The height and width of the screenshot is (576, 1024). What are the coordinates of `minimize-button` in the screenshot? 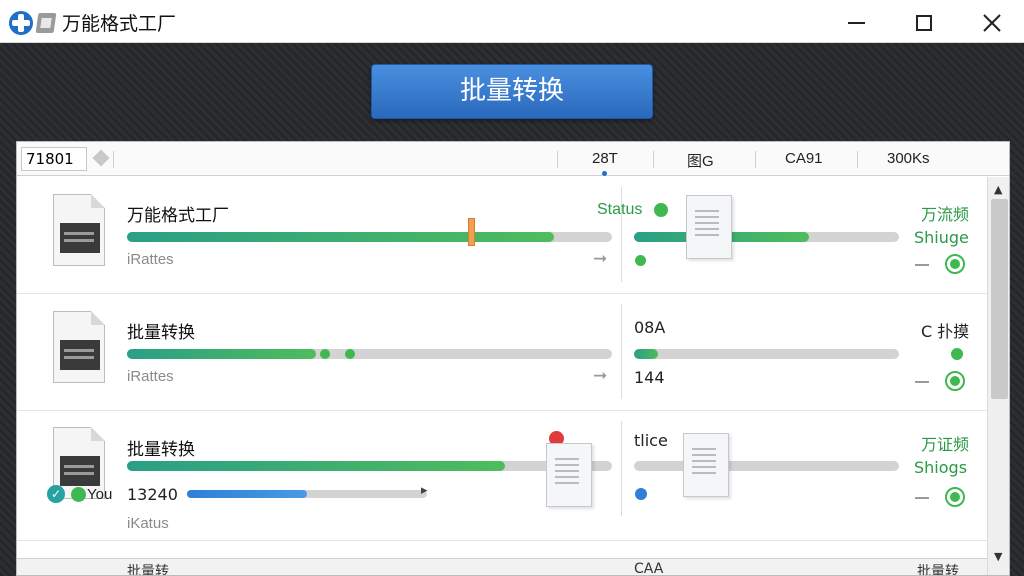 It's located at (856, 21).